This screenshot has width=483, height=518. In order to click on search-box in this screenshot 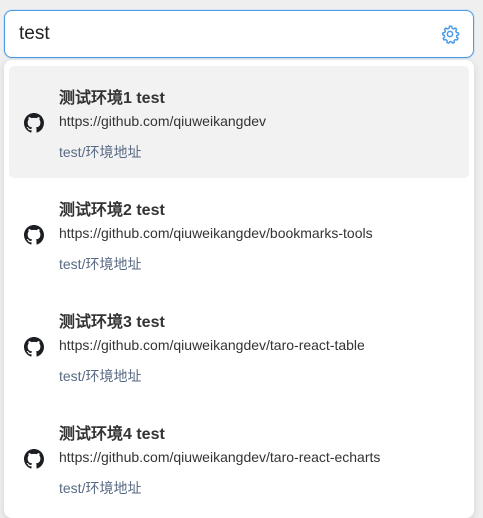, I will do `click(239, 34)`.